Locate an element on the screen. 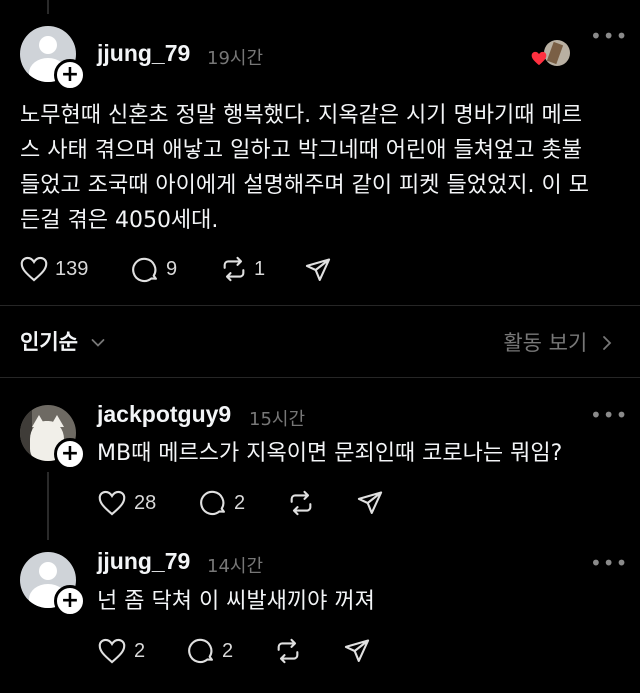  reply-count: 9 is located at coordinates (172, 269).